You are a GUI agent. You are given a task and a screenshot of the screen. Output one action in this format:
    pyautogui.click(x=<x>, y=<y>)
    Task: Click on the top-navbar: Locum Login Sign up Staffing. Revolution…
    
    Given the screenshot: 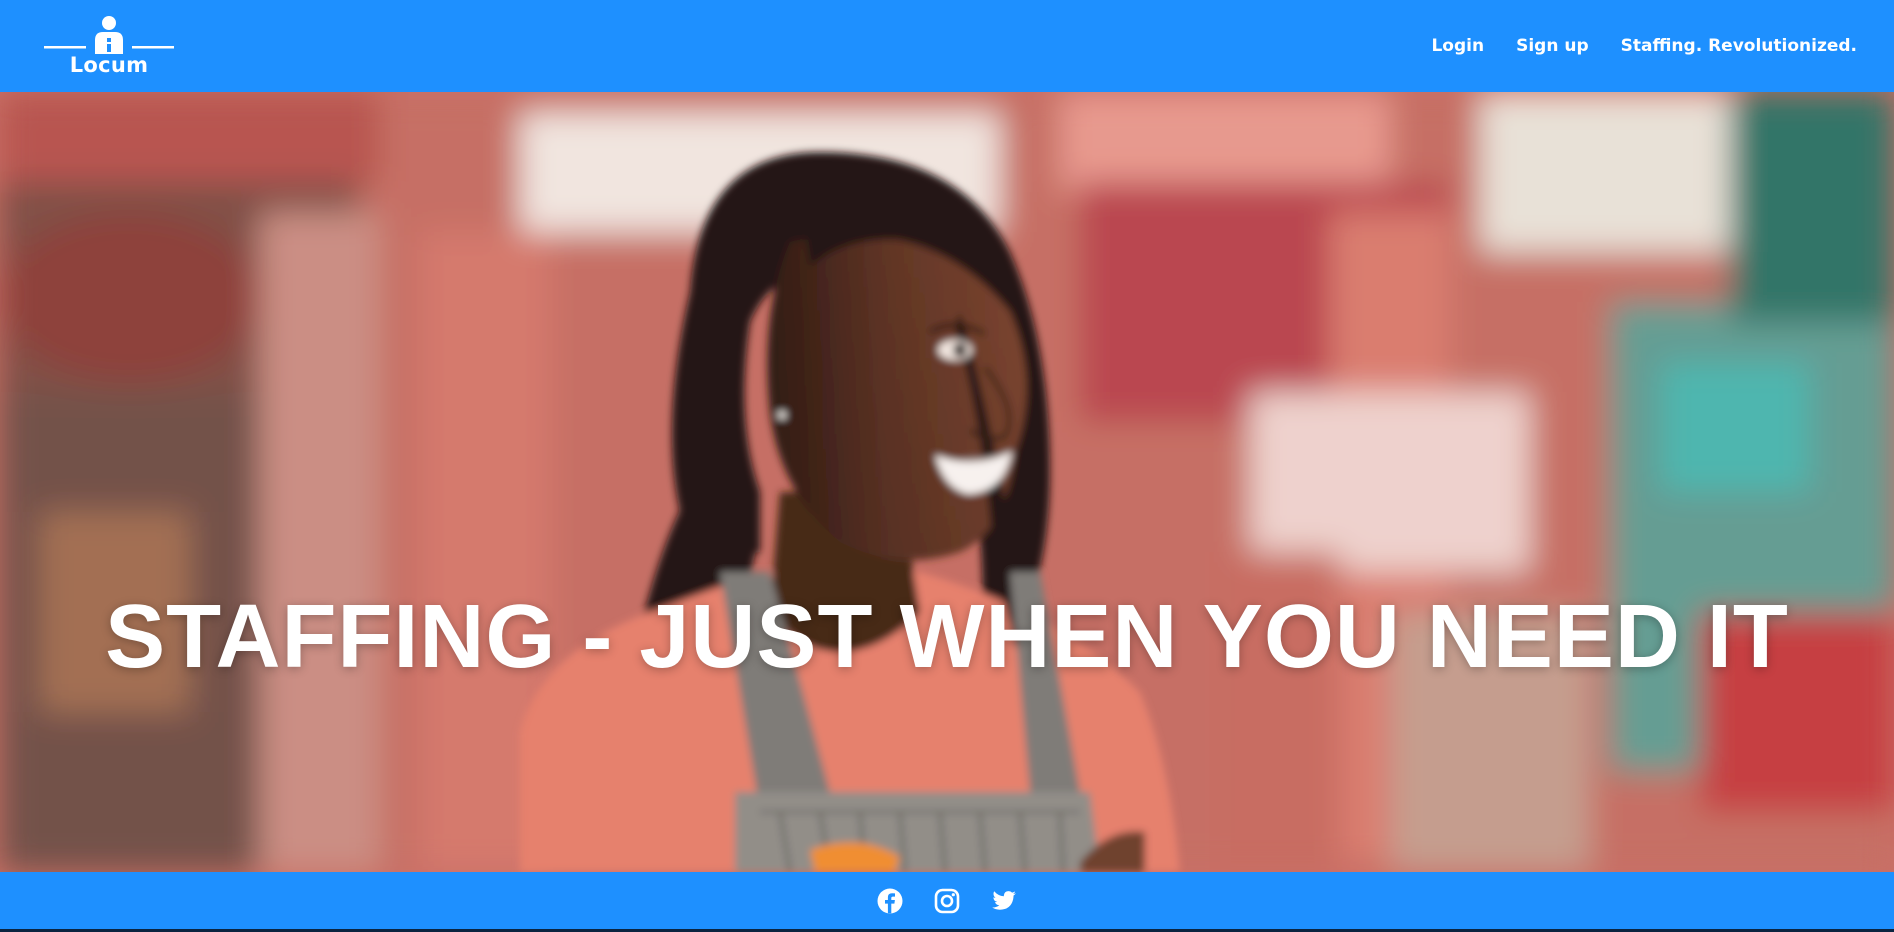 What is the action you would take?
    pyautogui.click(x=947, y=46)
    